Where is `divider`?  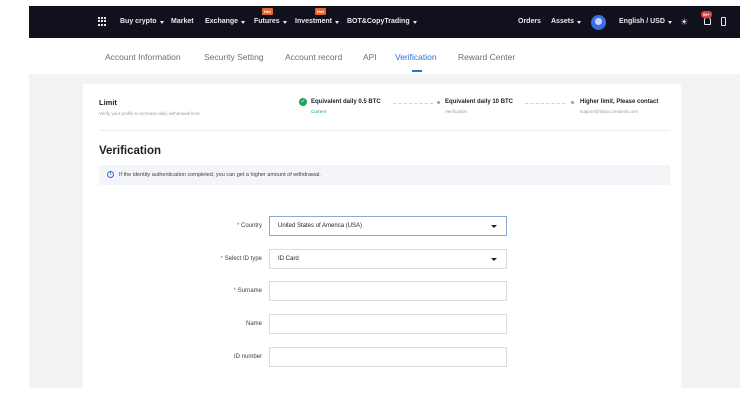
divider is located at coordinates (384, 130).